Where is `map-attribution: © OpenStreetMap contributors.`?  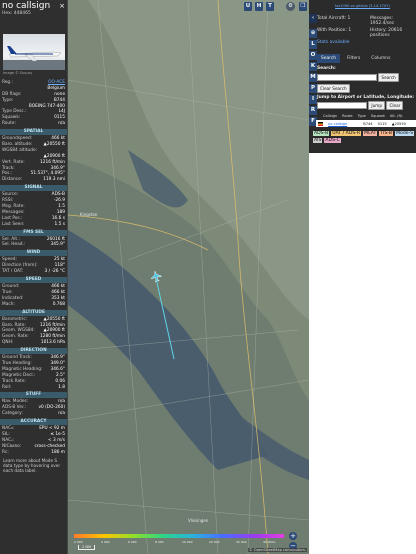
map-attribution: © OpenStreetMap contributors. is located at coordinates (277, 550).